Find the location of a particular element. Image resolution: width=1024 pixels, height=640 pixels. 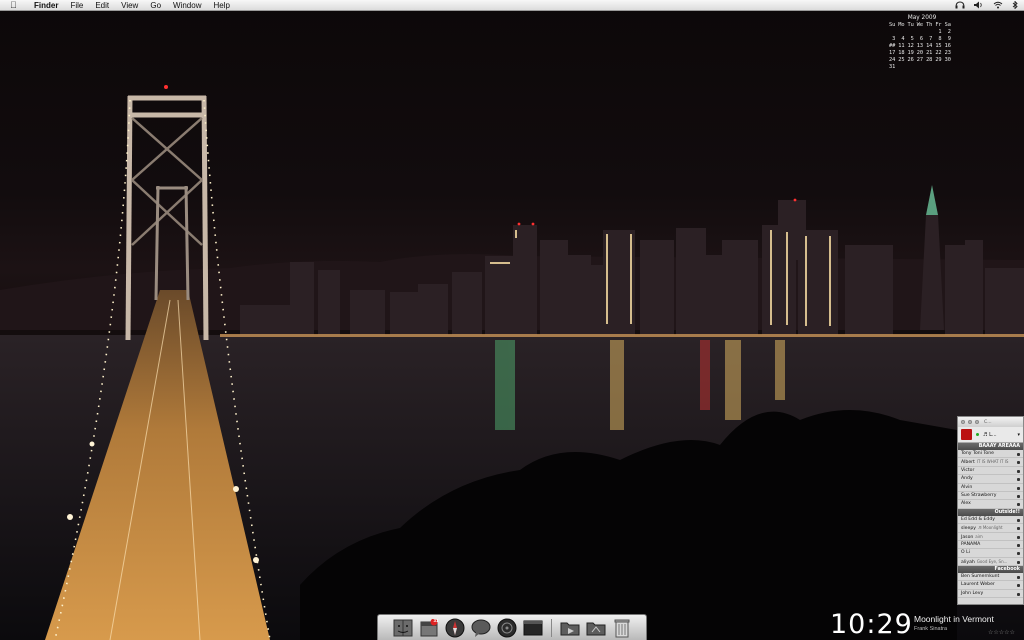

menu-file: File is located at coordinates (76, 5).